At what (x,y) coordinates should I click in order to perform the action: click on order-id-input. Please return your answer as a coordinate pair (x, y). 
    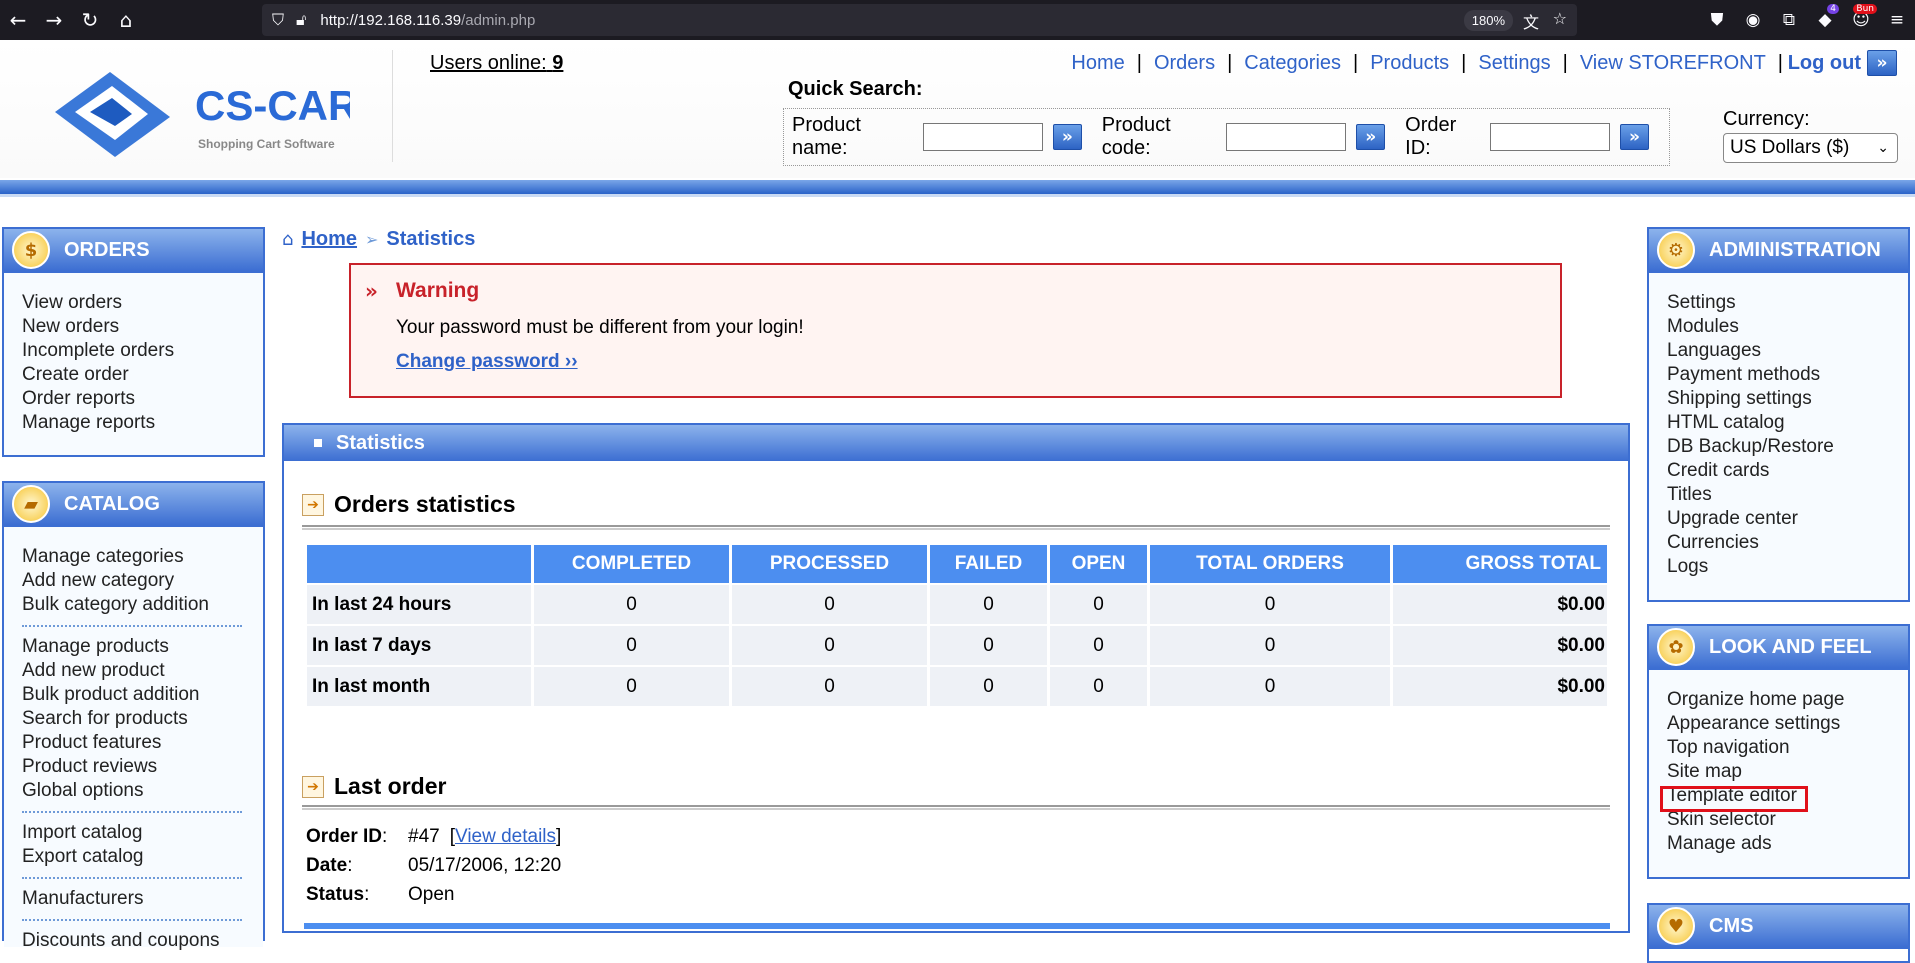
    Looking at the image, I should click on (1550, 137).